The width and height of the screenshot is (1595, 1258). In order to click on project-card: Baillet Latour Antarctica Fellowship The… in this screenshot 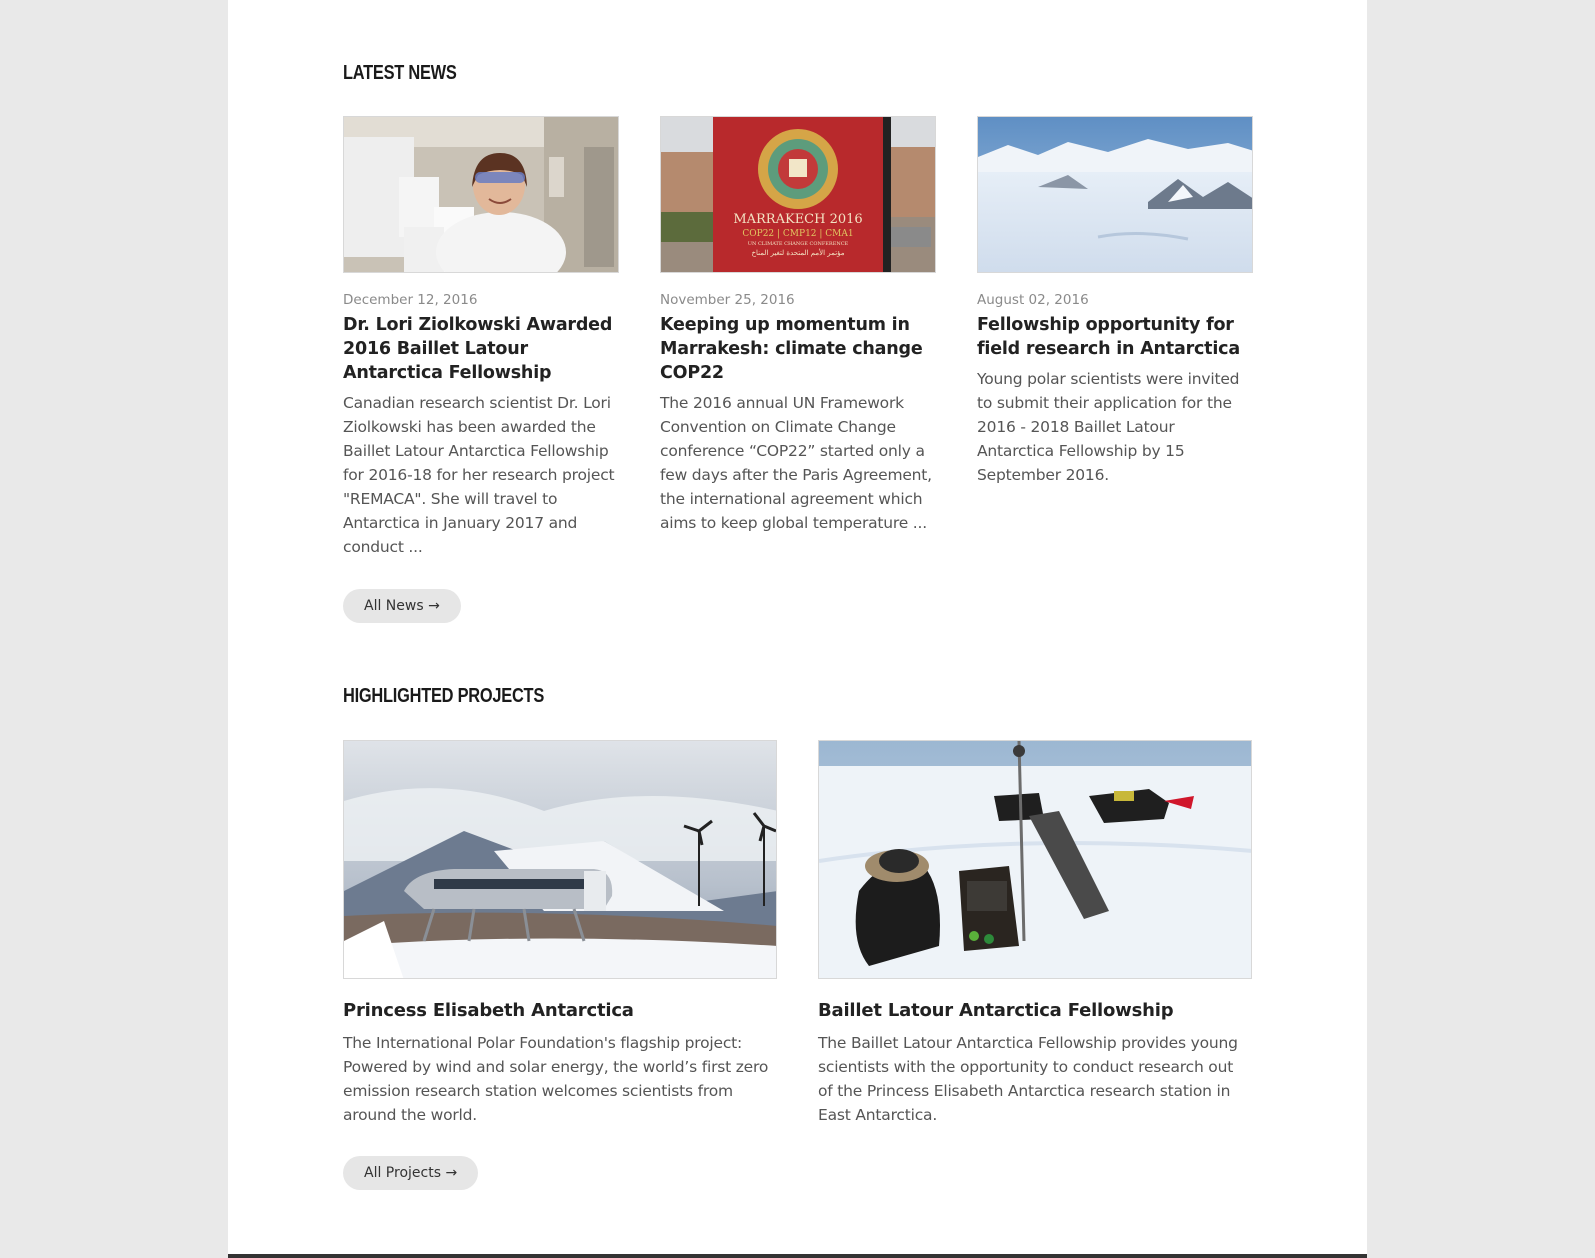, I will do `click(1035, 933)`.